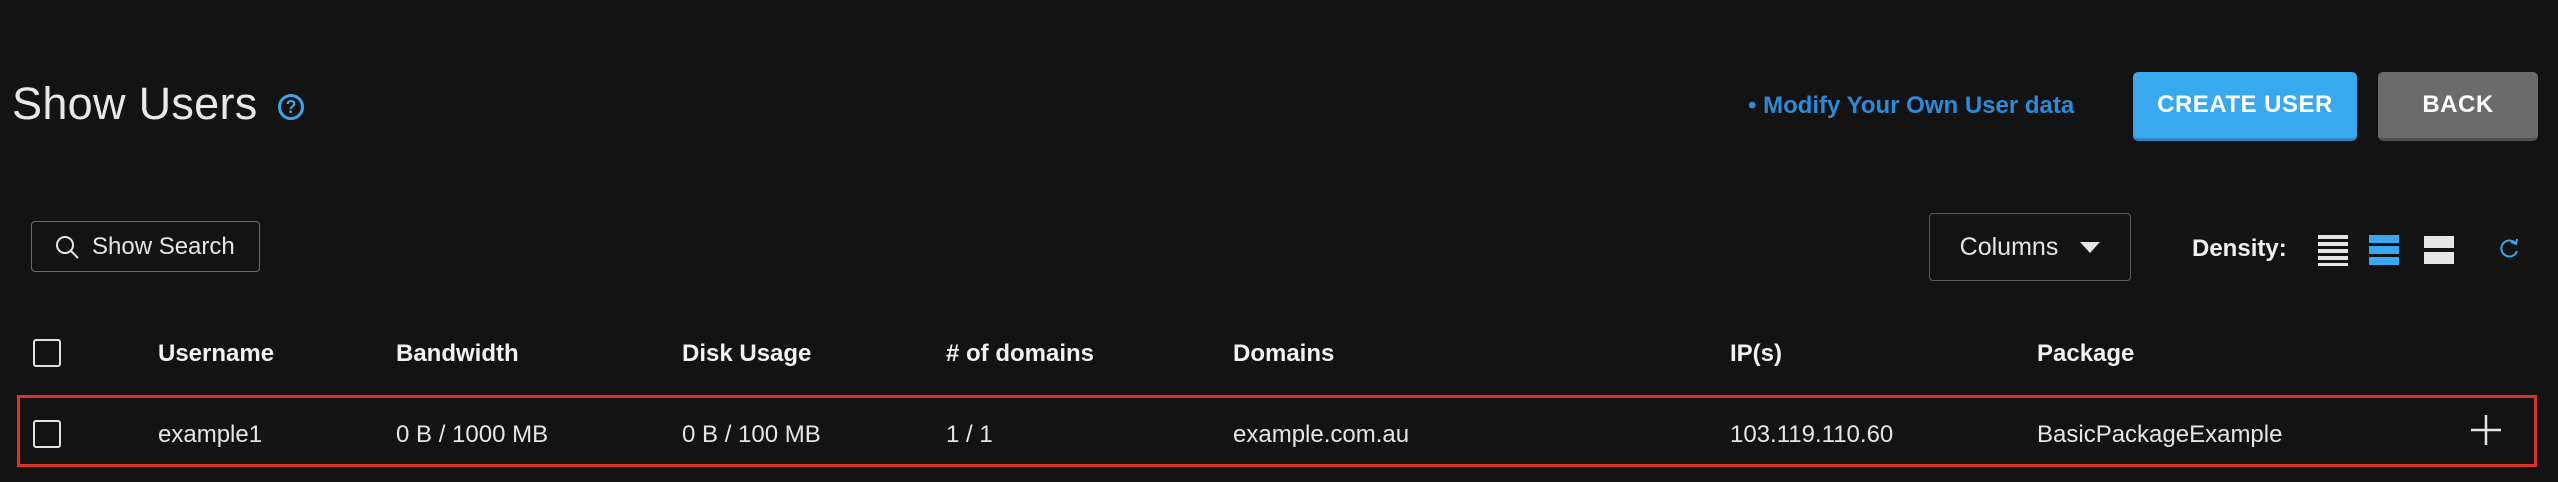 This screenshot has height=482, width=2558. I want to click on question-circle-icon: ?, so click(291, 107).